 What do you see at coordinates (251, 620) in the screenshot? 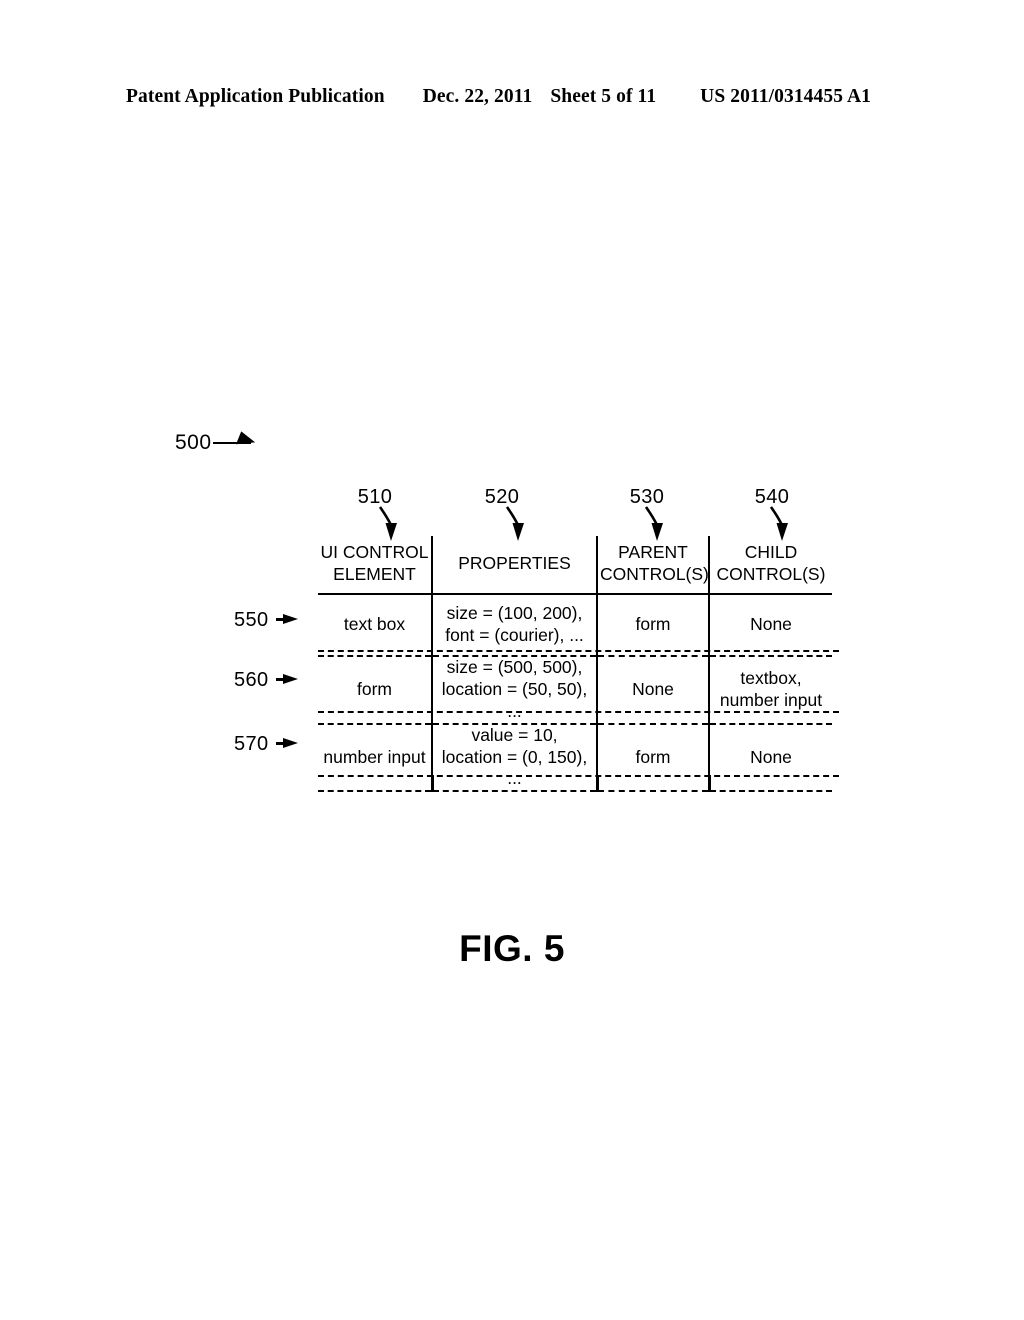
I see `row-ref-550: 550` at bounding box center [251, 620].